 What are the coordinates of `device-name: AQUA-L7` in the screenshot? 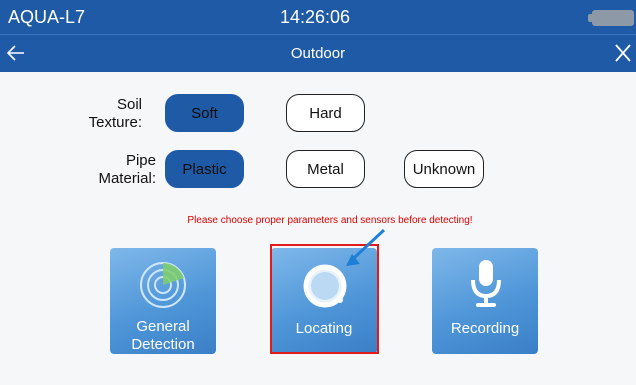 It's located at (47, 17).